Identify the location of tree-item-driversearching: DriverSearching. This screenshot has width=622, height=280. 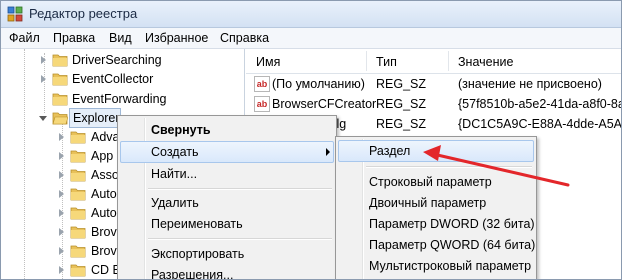
(122, 60).